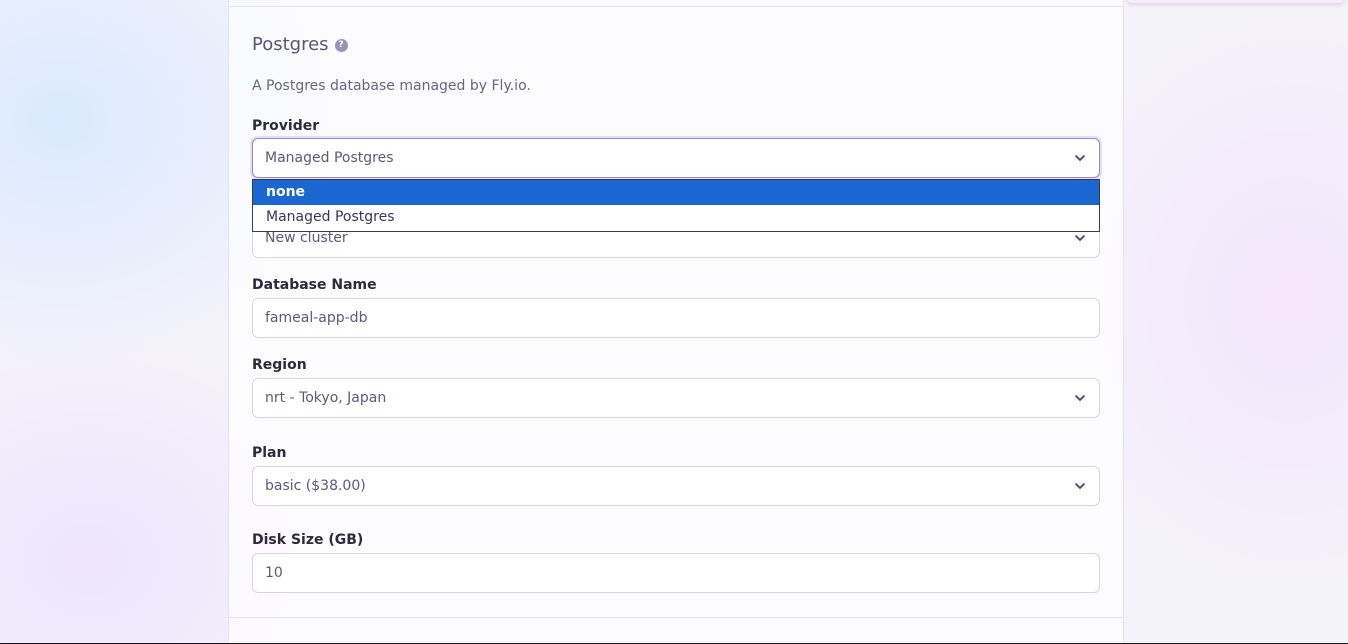 The image size is (1348, 644). I want to click on panel-top-divider, so click(676, 6).